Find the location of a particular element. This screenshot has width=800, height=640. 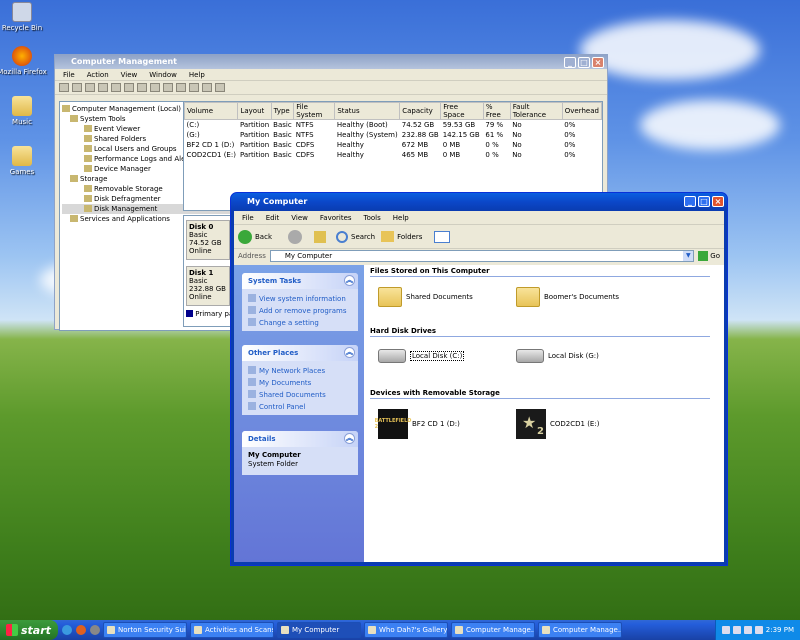

help-icon is located at coordinates (142, 87).